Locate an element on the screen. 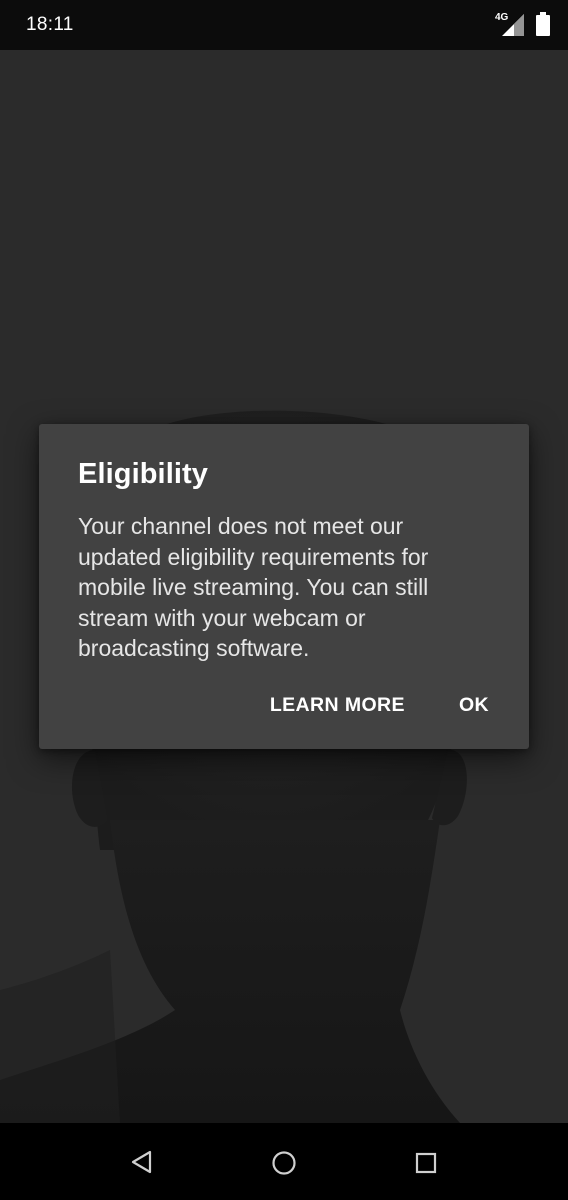 This screenshot has height=1200, width=568. battery-icon is located at coordinates (543, 24).